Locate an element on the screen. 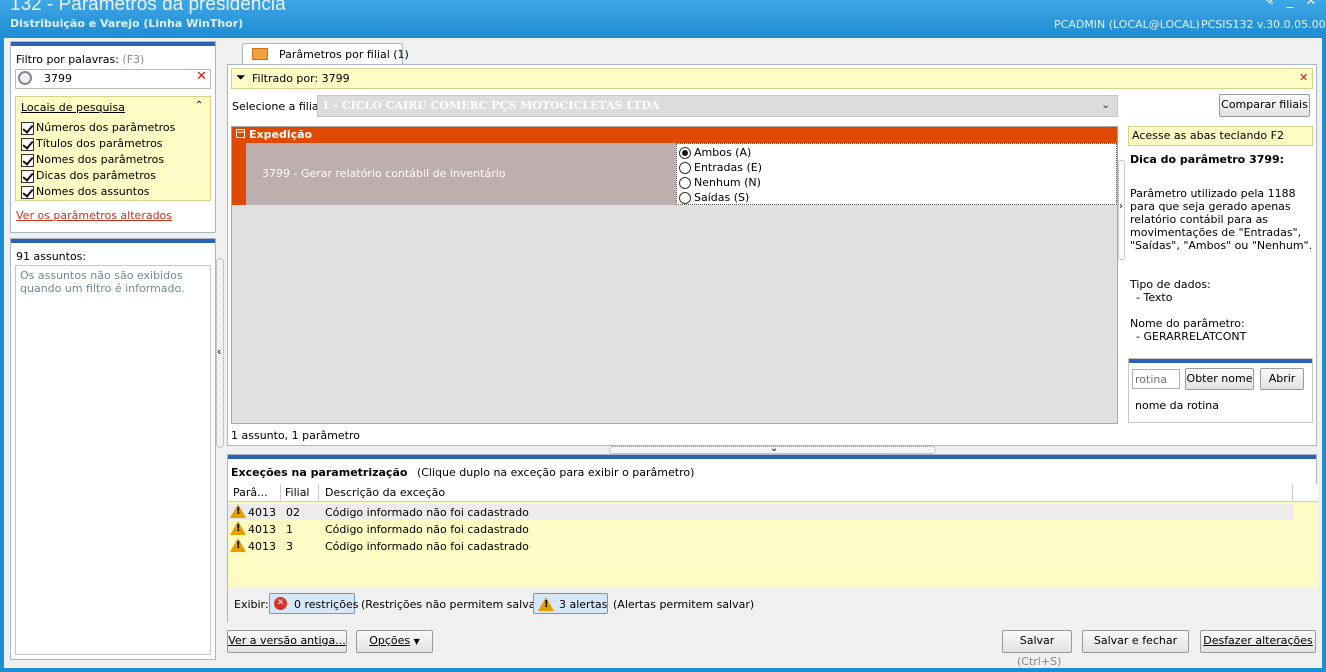 Image resolution: width=1326 pixels, height=672 pixels. alerts-note: (Alertas permitem salvar) is located at coordinates (684, 604).